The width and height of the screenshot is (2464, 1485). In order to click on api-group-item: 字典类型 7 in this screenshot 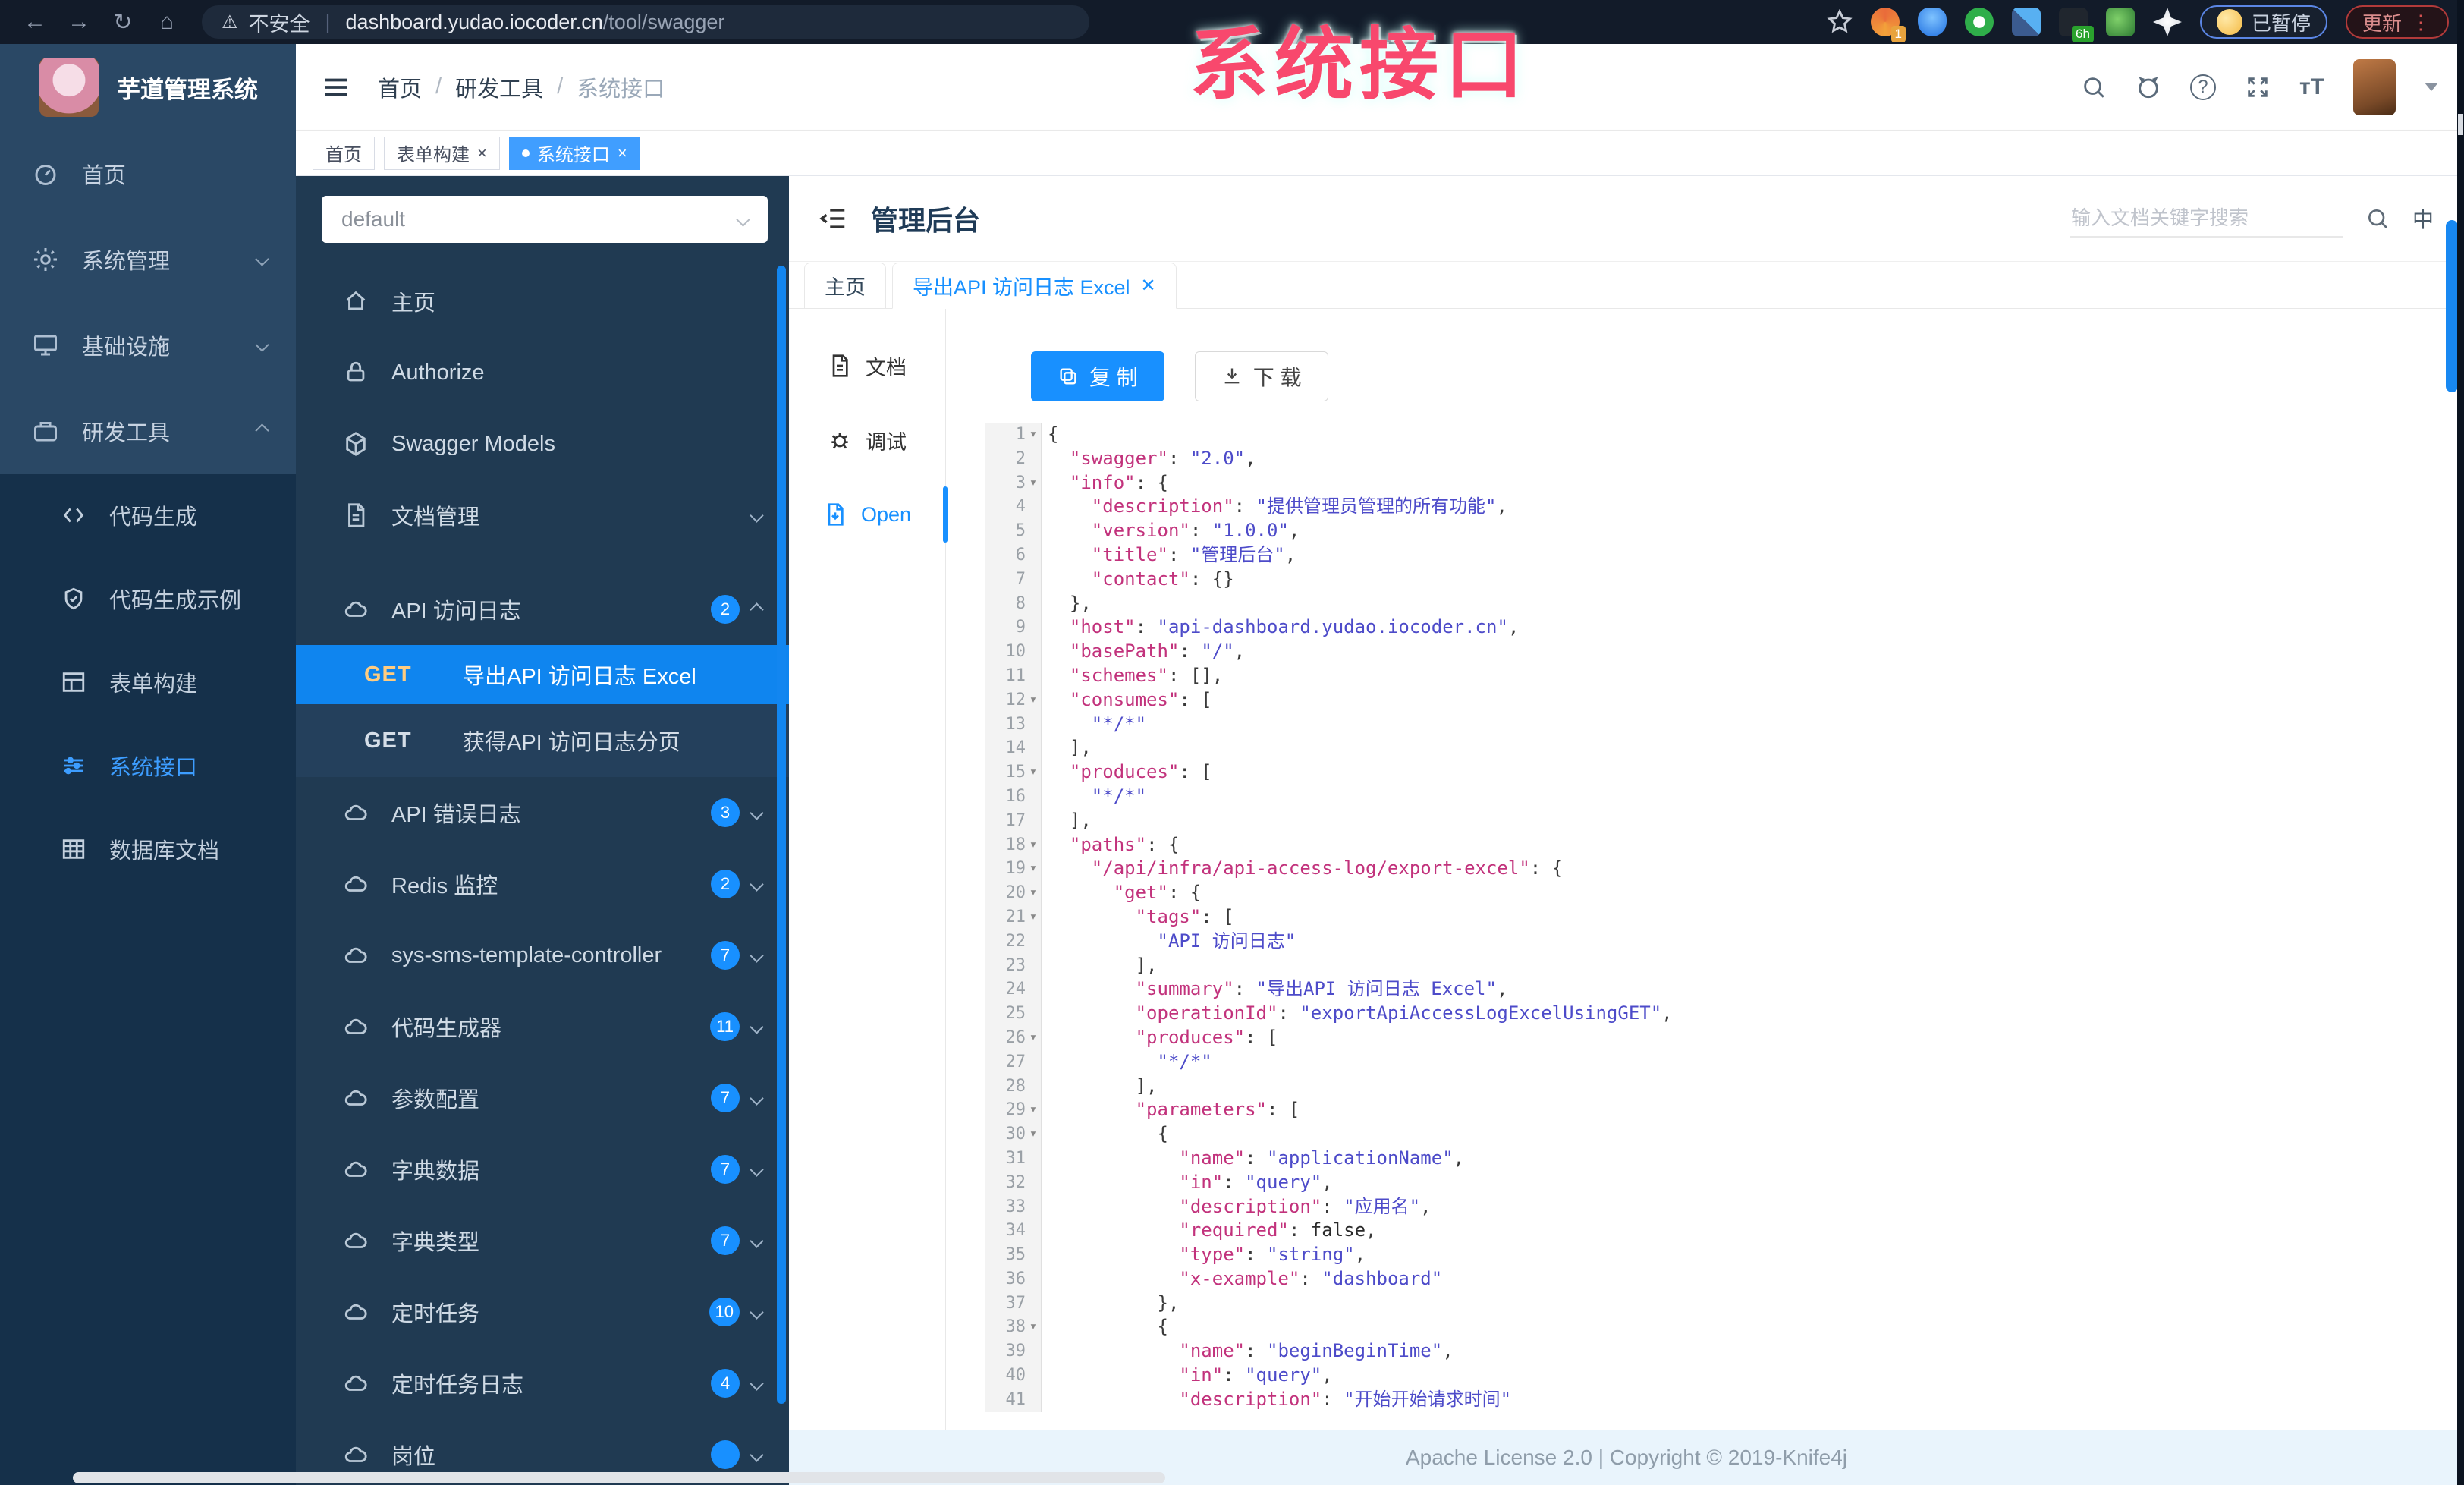, I will do `click(542, 1240)`.